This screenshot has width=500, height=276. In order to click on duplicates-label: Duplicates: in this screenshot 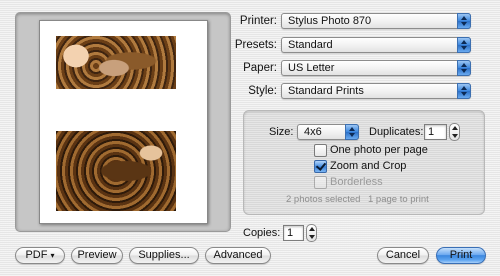, I will do `click(396, 132)`.